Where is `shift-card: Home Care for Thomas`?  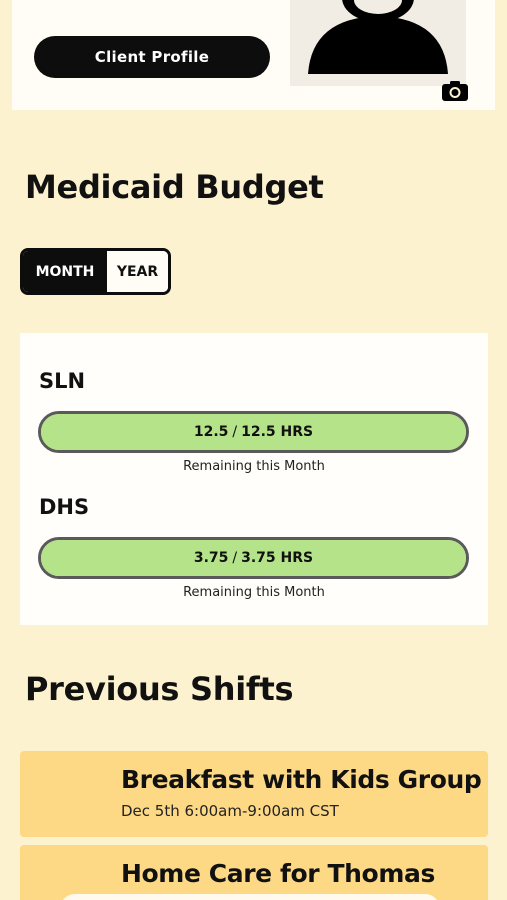 shift-card: Home Care for Thomas is located at coordinates (254, 872).